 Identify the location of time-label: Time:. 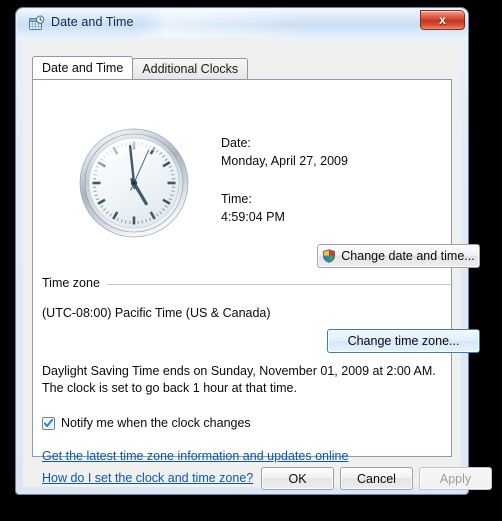
(236, 199).